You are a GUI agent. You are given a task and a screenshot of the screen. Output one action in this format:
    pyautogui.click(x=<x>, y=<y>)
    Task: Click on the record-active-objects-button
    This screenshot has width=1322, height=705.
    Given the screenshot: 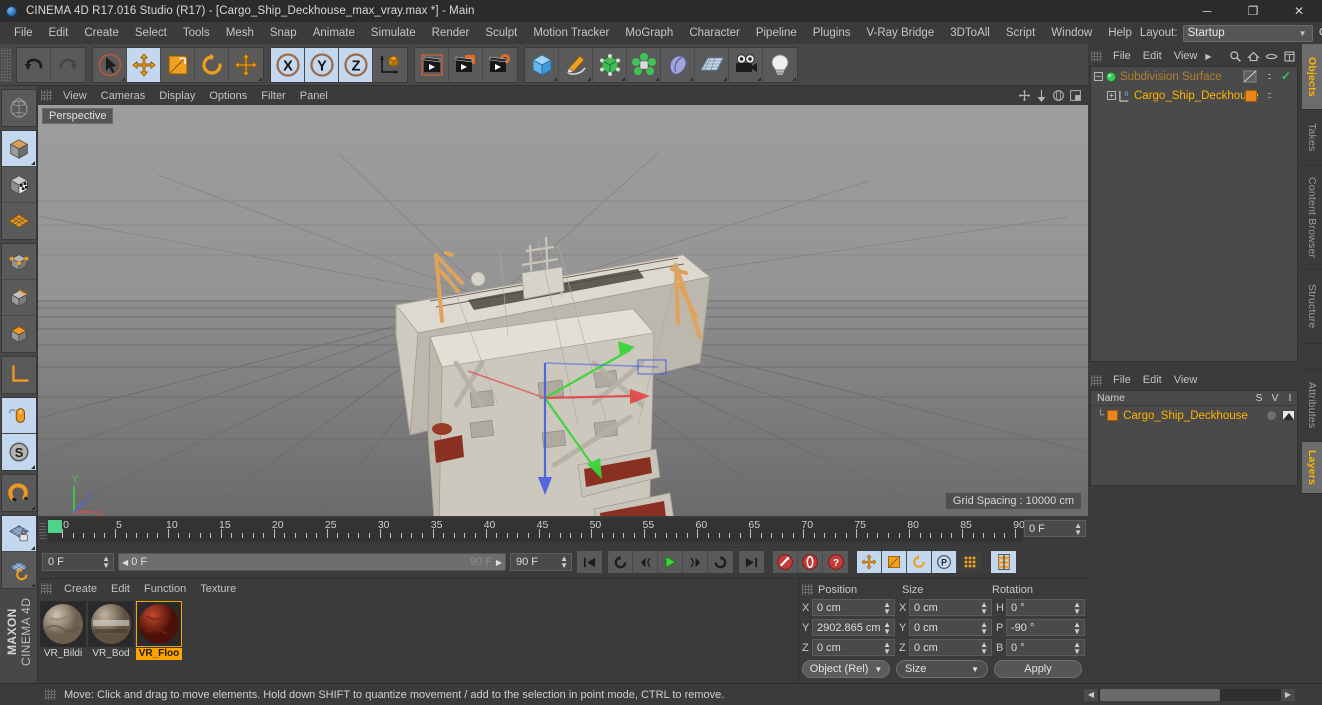 What is the action you would take?
    pyautogui.click(x=785, y=562)
    